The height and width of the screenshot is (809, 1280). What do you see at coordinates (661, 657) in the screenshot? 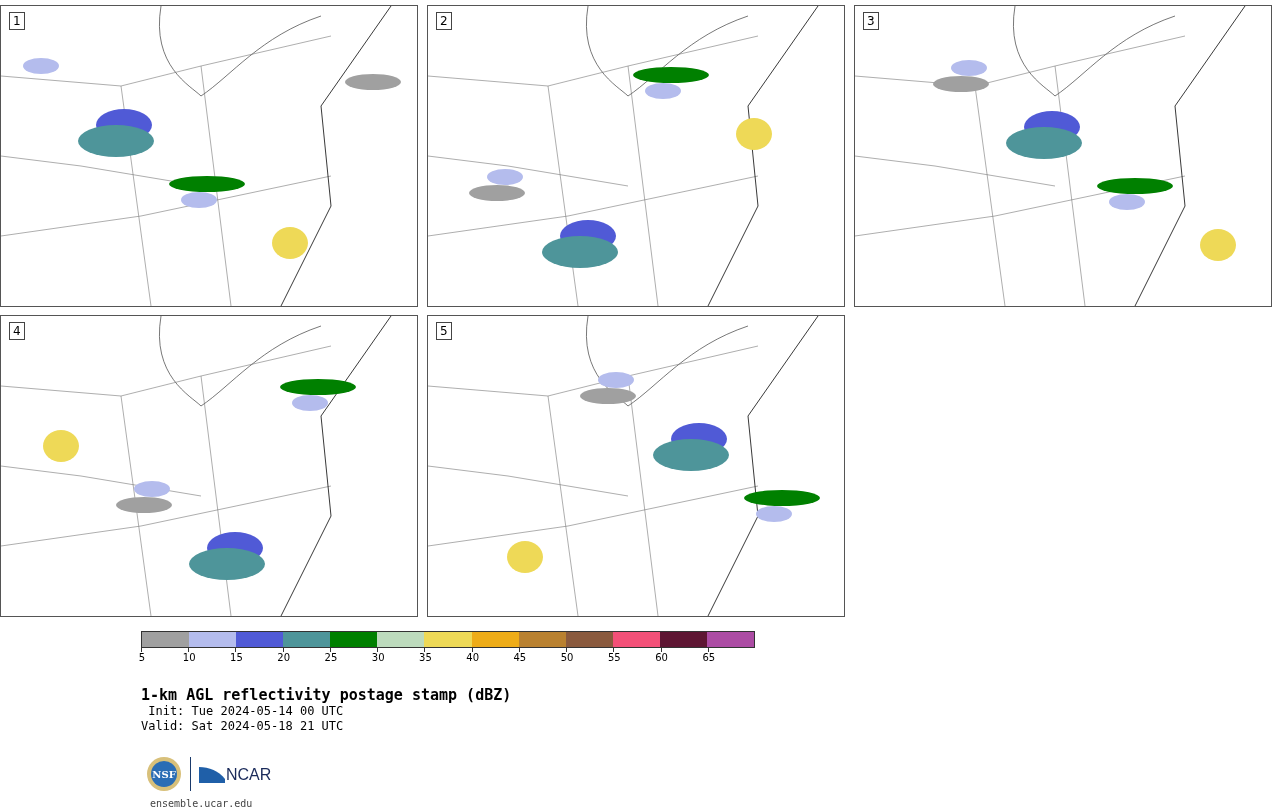
I see `tick-label: 60` at bounding box center [661, 657].